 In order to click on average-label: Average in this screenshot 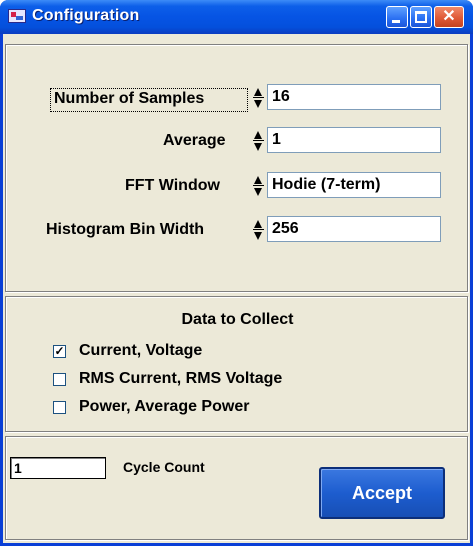, I will do `click(194, 140)`.